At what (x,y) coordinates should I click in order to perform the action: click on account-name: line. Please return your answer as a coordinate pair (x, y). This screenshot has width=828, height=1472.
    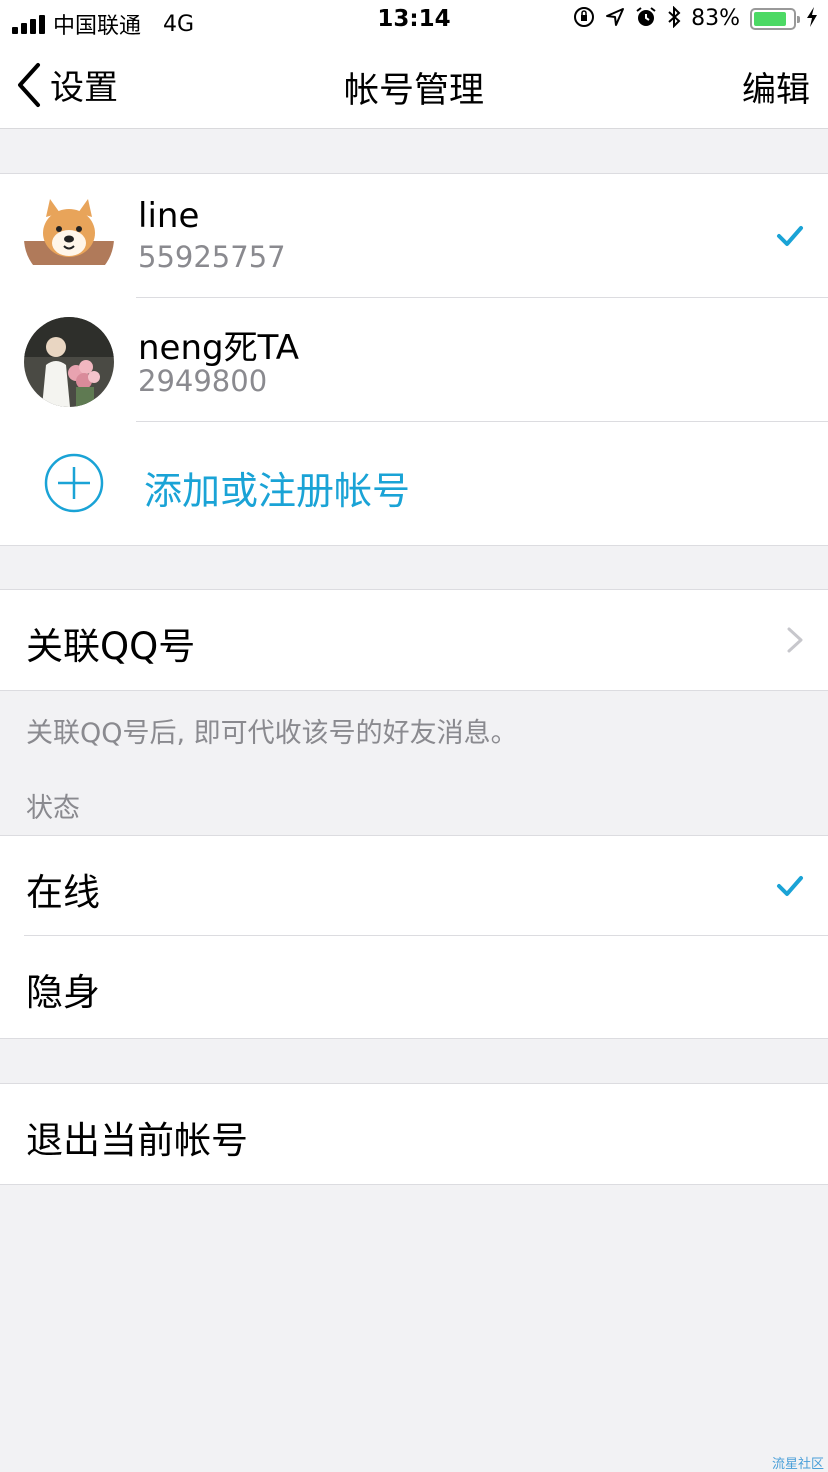
    Looking at the image, I should click on (169, 216).